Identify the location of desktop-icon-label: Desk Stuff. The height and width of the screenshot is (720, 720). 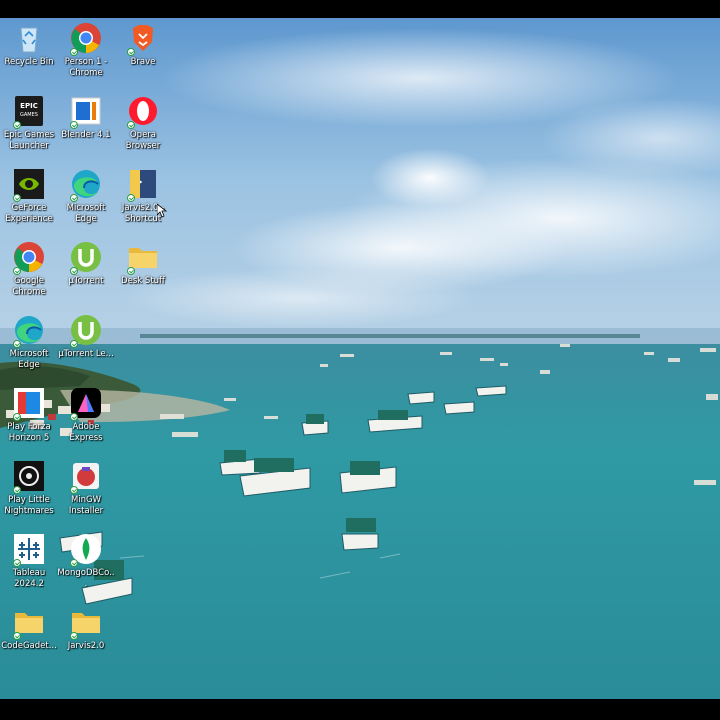
(143, 281).